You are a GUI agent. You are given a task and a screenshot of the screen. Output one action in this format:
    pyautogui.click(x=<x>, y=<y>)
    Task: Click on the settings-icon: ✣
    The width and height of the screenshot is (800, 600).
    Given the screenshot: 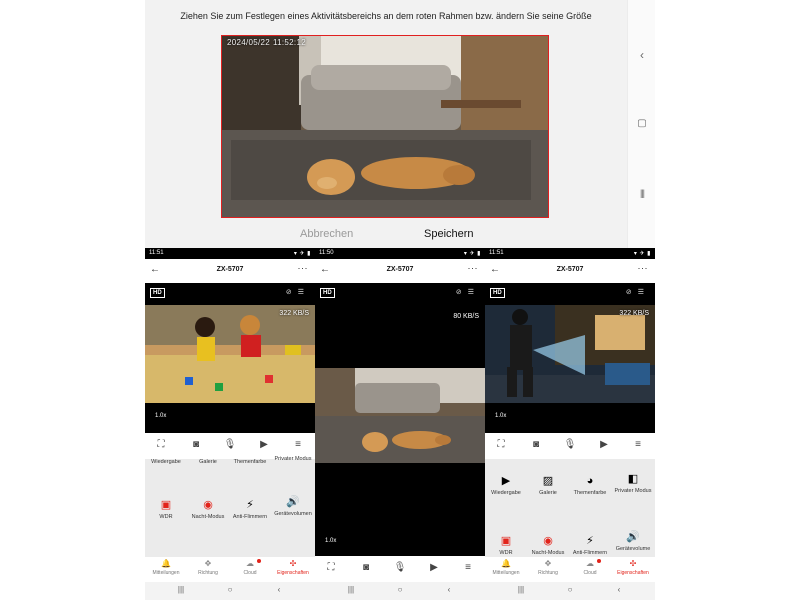 What is the action you would take?
    pyautogui.click(x=633, y=563)
    